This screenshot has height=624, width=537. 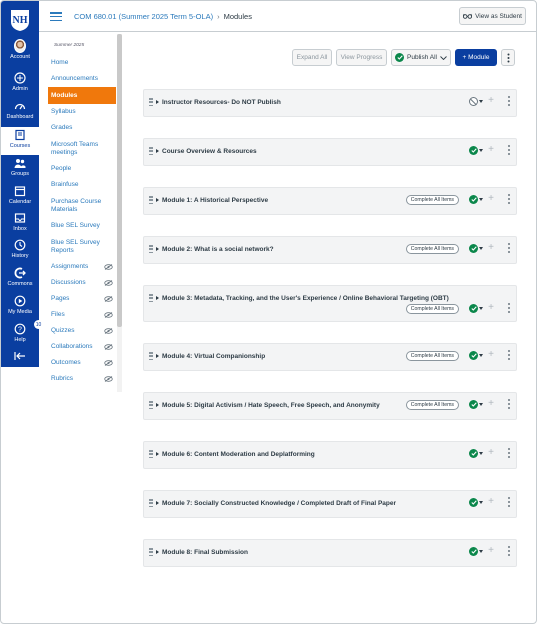 What do you see at coordinates (205, 552) in the screenshot?
I see `module-title: Module 8: Final Submission` at bounding box center [205, 552].